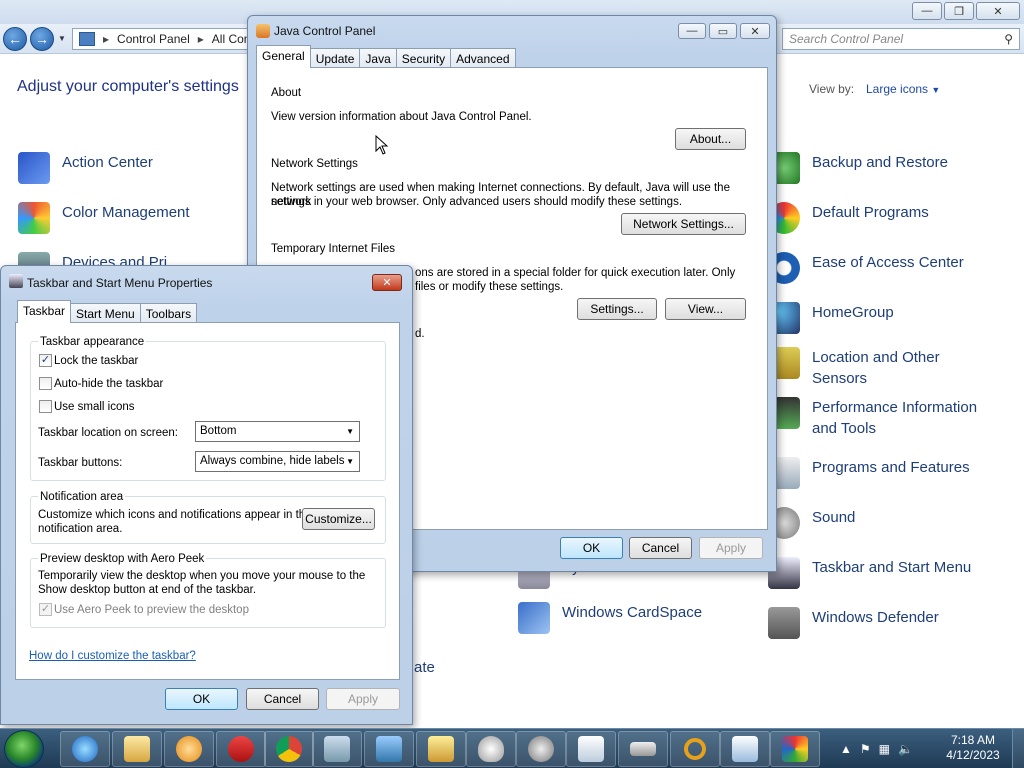 Image resolution: width=1024 pixels, height=768 pixels. I want to click on taskbar-chrome, so click(289, 749).